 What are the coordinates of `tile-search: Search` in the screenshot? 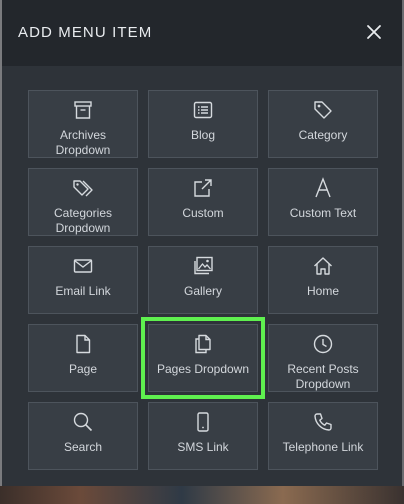 It's located at (83, 436).